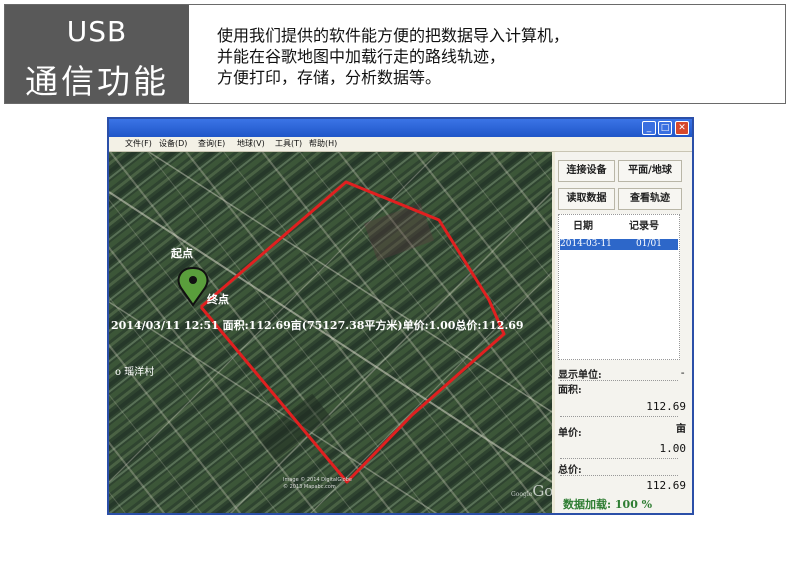 Image resolution: width=790 pixels, height=574 pixels. I want to click on village-label-text: o 瑶洋村, so click(135, 372).